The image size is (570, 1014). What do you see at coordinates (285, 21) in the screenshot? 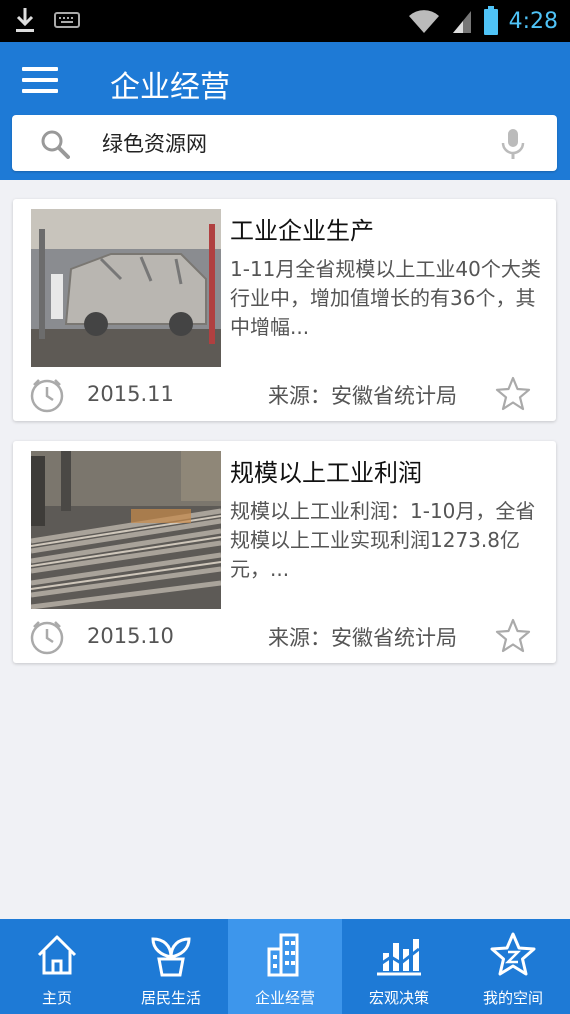
I see `status-bar: 4:28` at bounding box center [285, 21].